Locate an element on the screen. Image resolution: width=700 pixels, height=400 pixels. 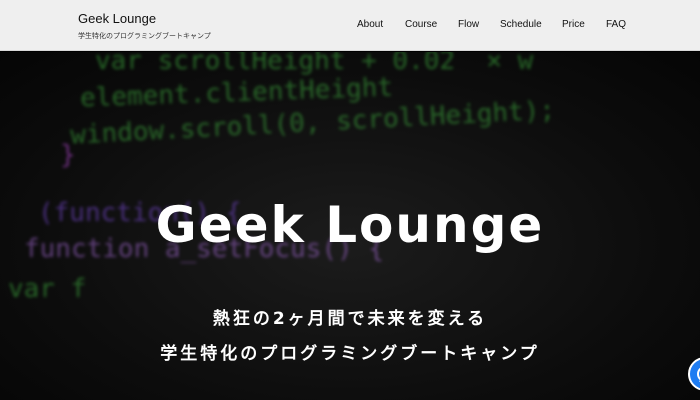
chat-bubble-icon is located at coordinates (698, 374).